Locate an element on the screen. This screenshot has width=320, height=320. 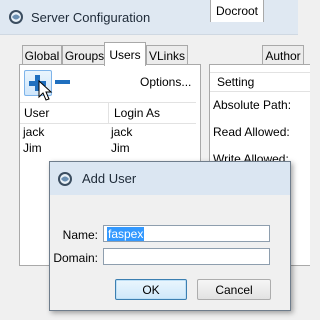
column-header-setting: Setting is located at coordinates (235, 82).